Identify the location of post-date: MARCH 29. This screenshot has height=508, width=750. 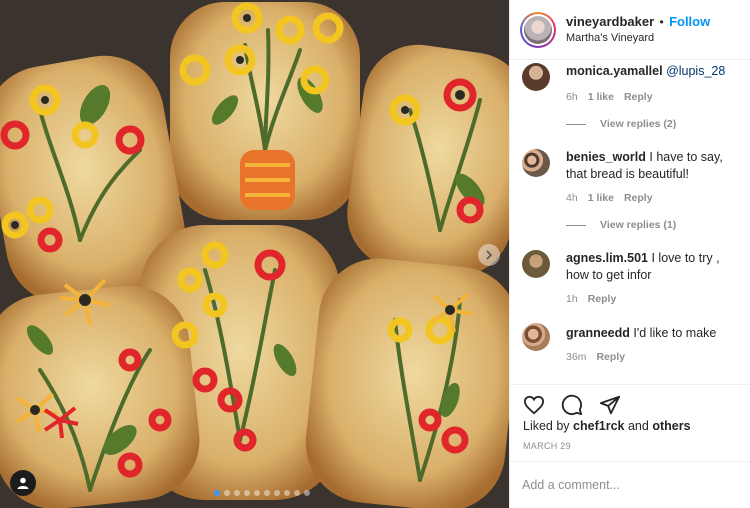
(547, 446).